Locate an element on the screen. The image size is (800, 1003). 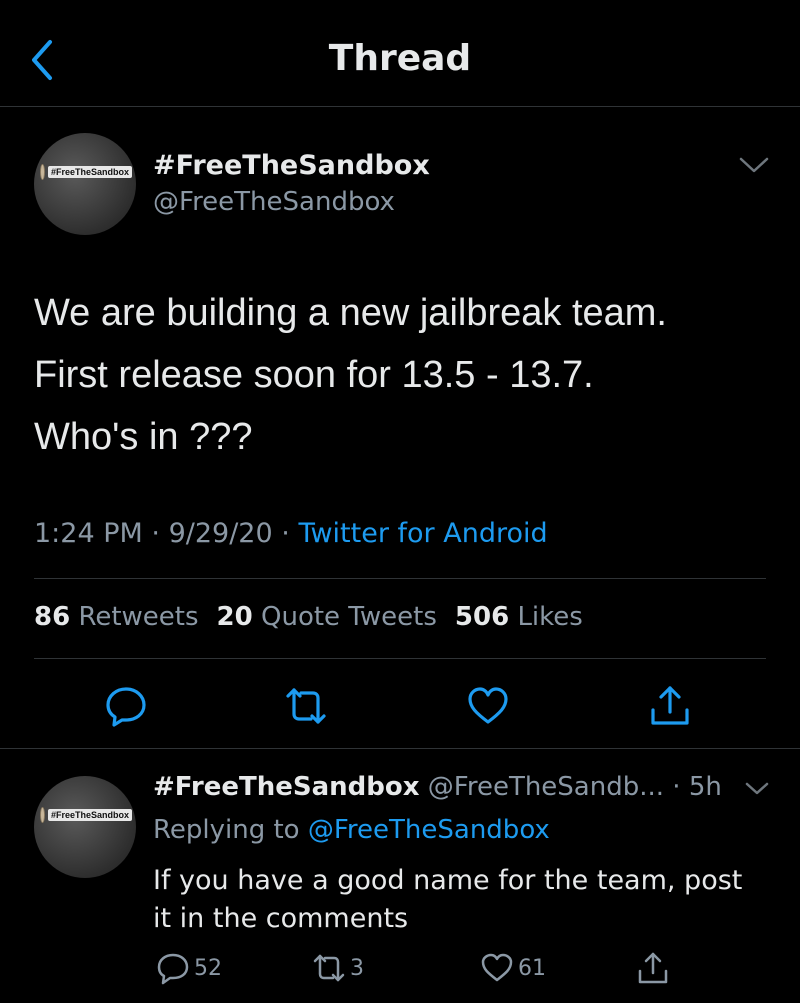
reply-button is located at coordinates (126, 706).